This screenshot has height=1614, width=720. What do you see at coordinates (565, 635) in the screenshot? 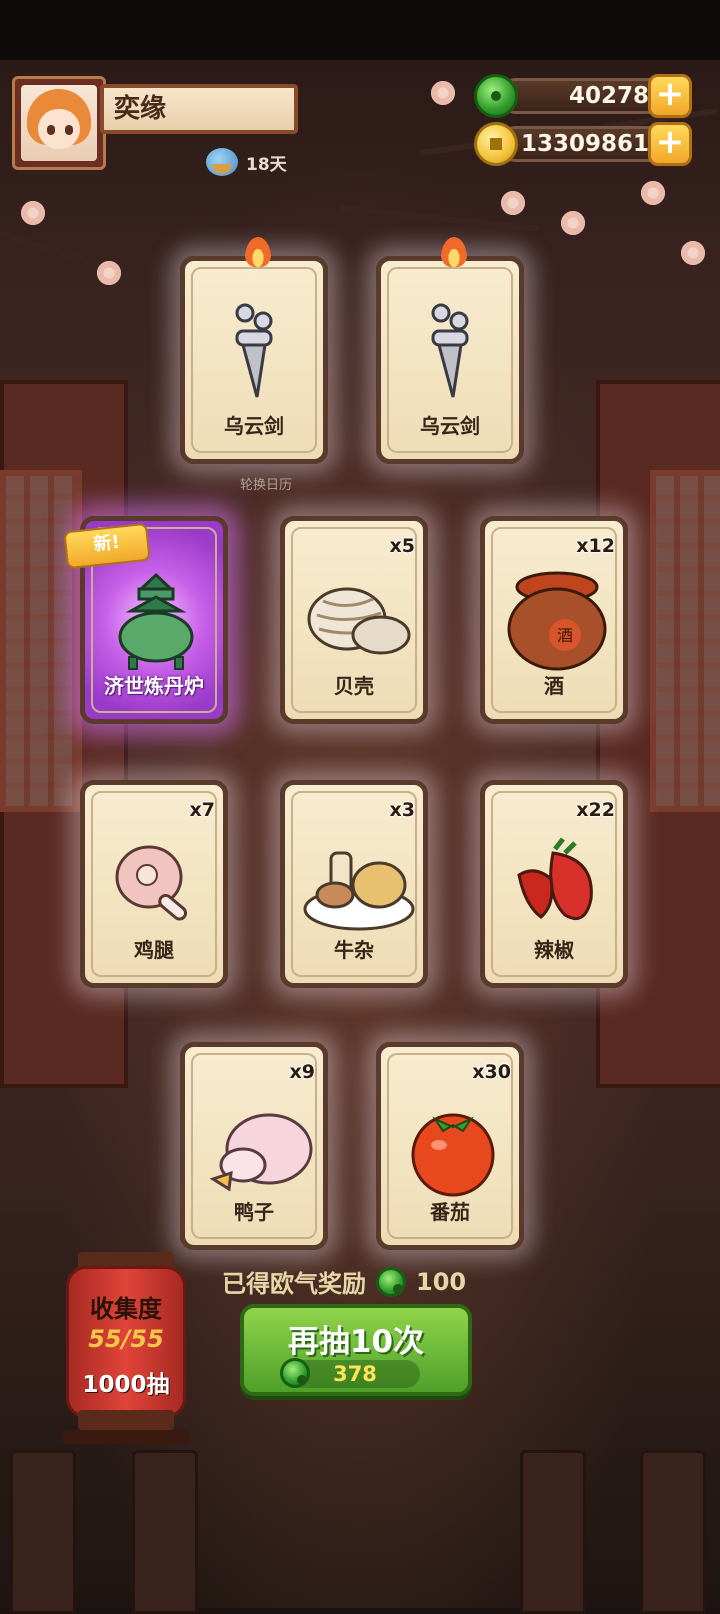
I see `svg-text: 酒` at bounding box center [565, 635].